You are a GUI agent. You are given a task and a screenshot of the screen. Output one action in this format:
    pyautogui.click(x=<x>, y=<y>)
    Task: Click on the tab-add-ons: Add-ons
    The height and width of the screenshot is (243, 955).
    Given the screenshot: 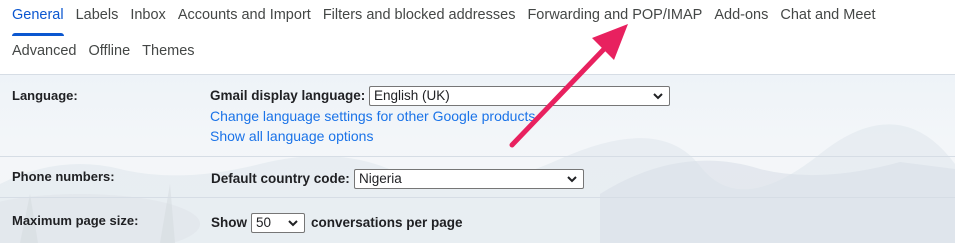 What is the action you would take?
    pyautogui.click(x=741, y=18)
    